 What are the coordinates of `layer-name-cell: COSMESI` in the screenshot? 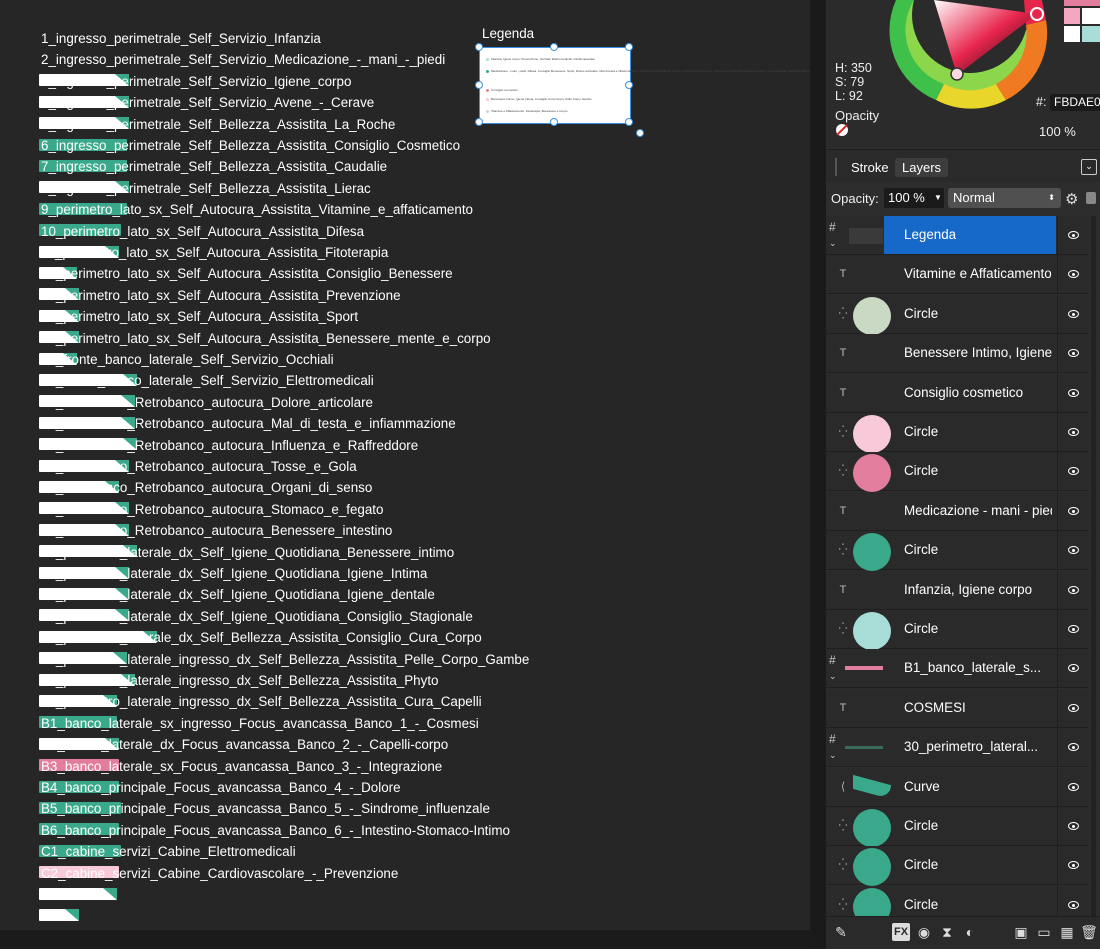 It's located at (970, 708).